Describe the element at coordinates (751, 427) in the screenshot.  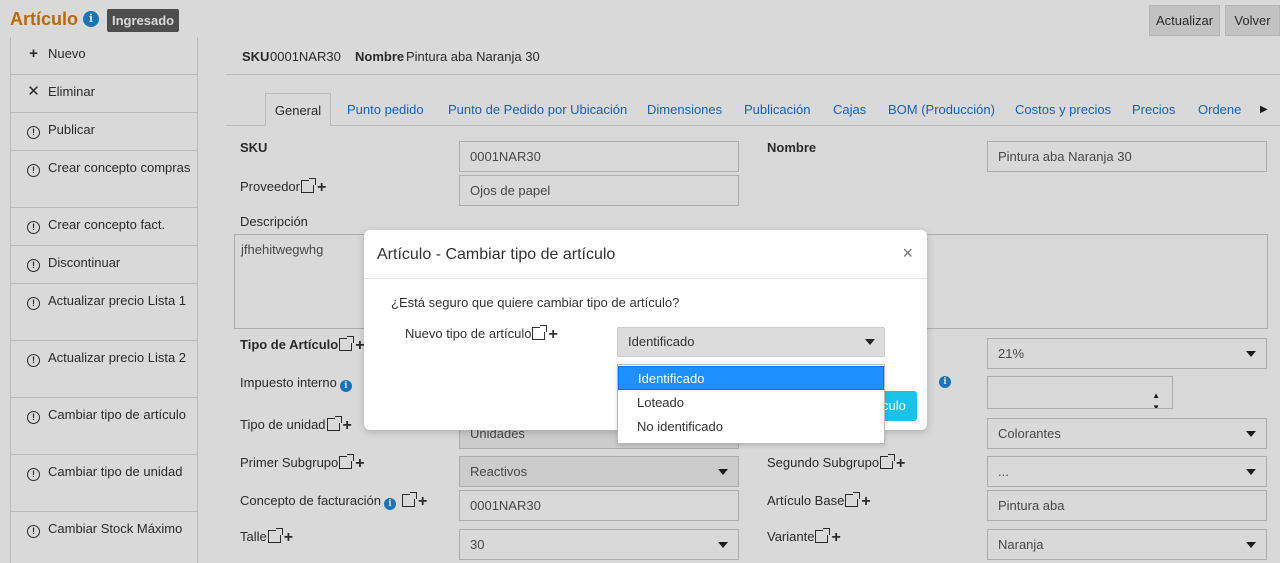
I see `option-no-identificado: No identificado` at that location.